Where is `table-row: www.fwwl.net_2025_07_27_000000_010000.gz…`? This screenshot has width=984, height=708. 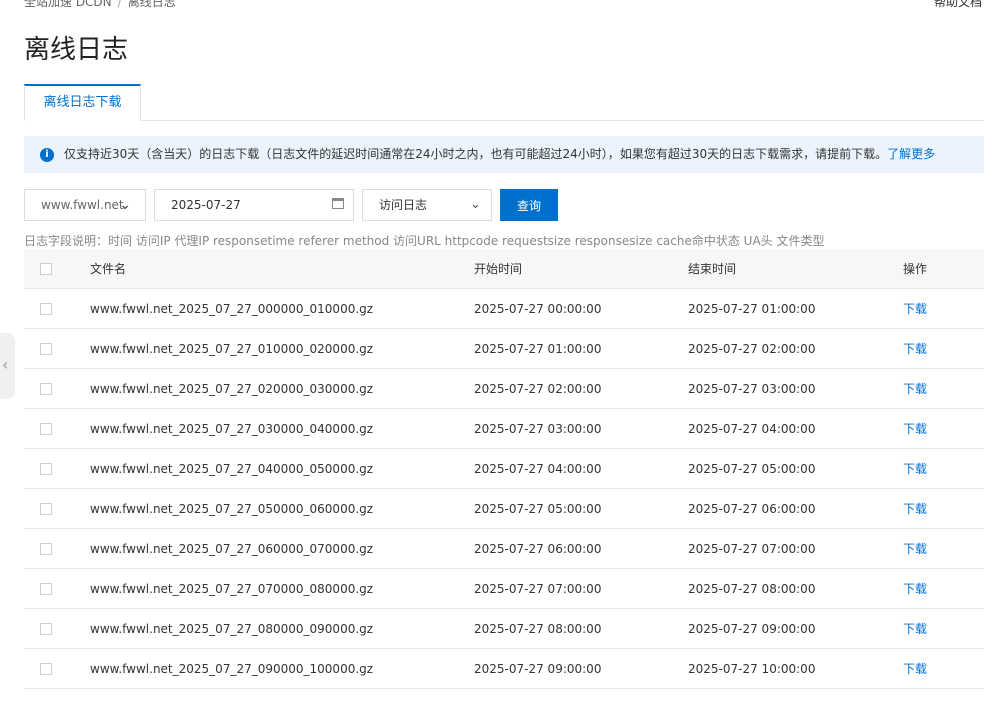
table-row: www.fwwl.net_2025_07_27_000000_010000.gz… is located at coordinates (504, 309).